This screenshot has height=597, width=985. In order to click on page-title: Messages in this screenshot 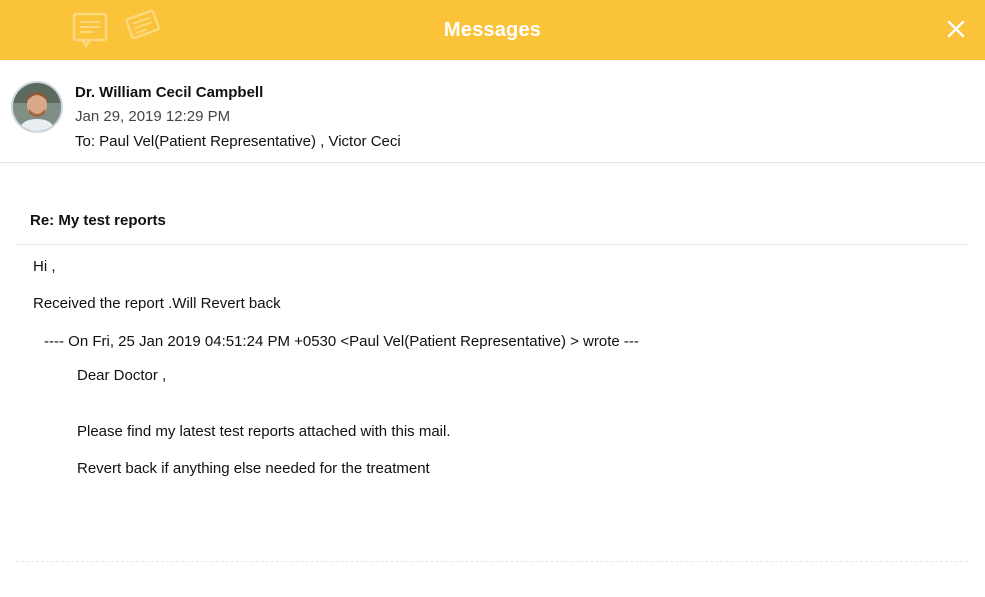, I will do `click(492, 30)`.